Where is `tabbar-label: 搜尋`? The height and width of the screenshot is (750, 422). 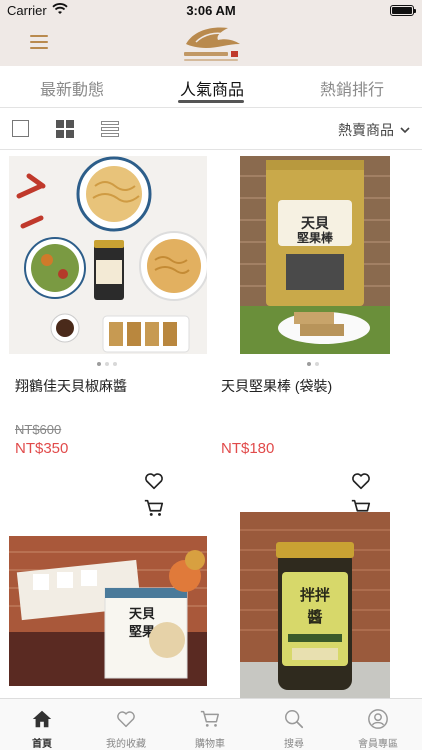 tabbar-label: 搜尋 is located at coordinates (294, 744).